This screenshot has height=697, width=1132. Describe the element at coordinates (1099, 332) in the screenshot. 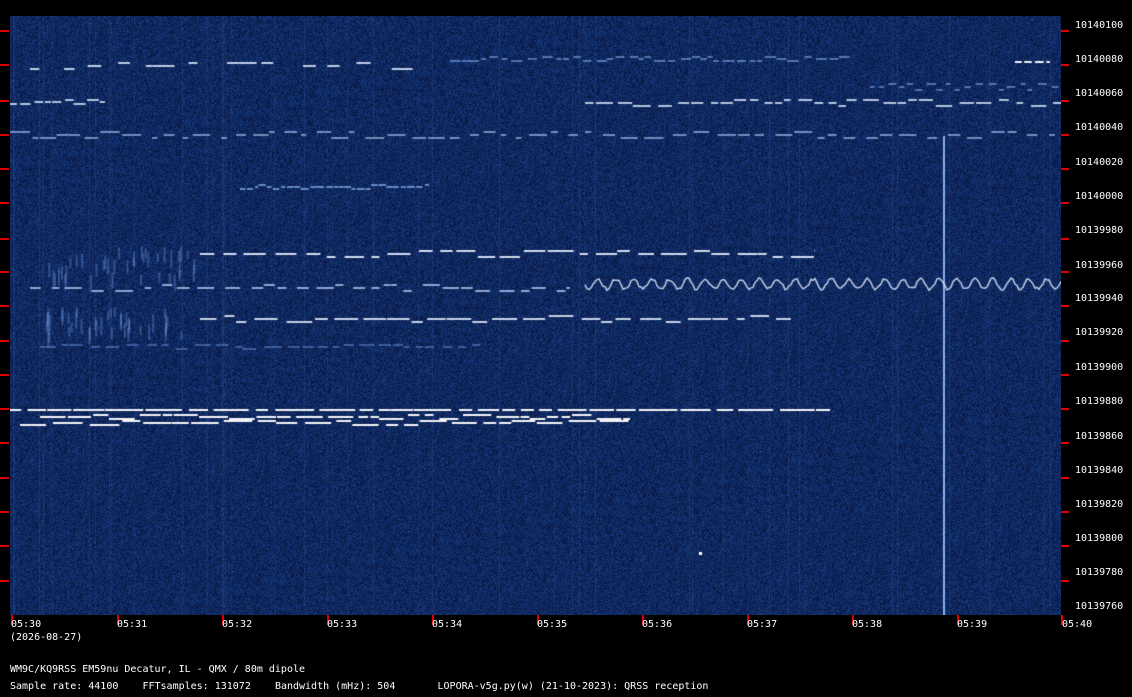

I see `freq-label: 10139920` at that location.